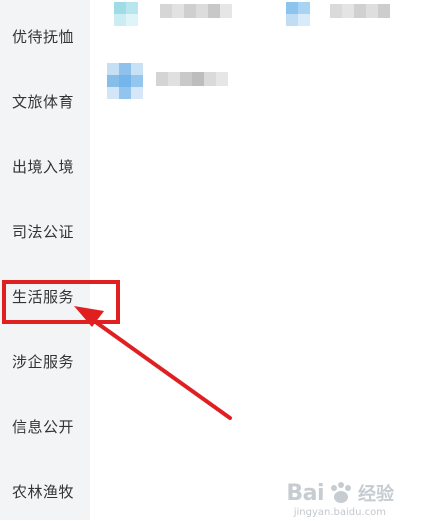  What do you see at coordinates (305, 493) in the screenshot?
I see `watermark-logo: Bai` at bounding box center [305, 493].